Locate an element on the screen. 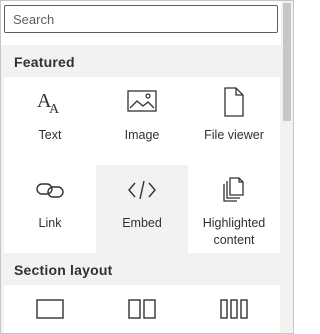  tile-label: Embed is located at coordinates (142, 223).